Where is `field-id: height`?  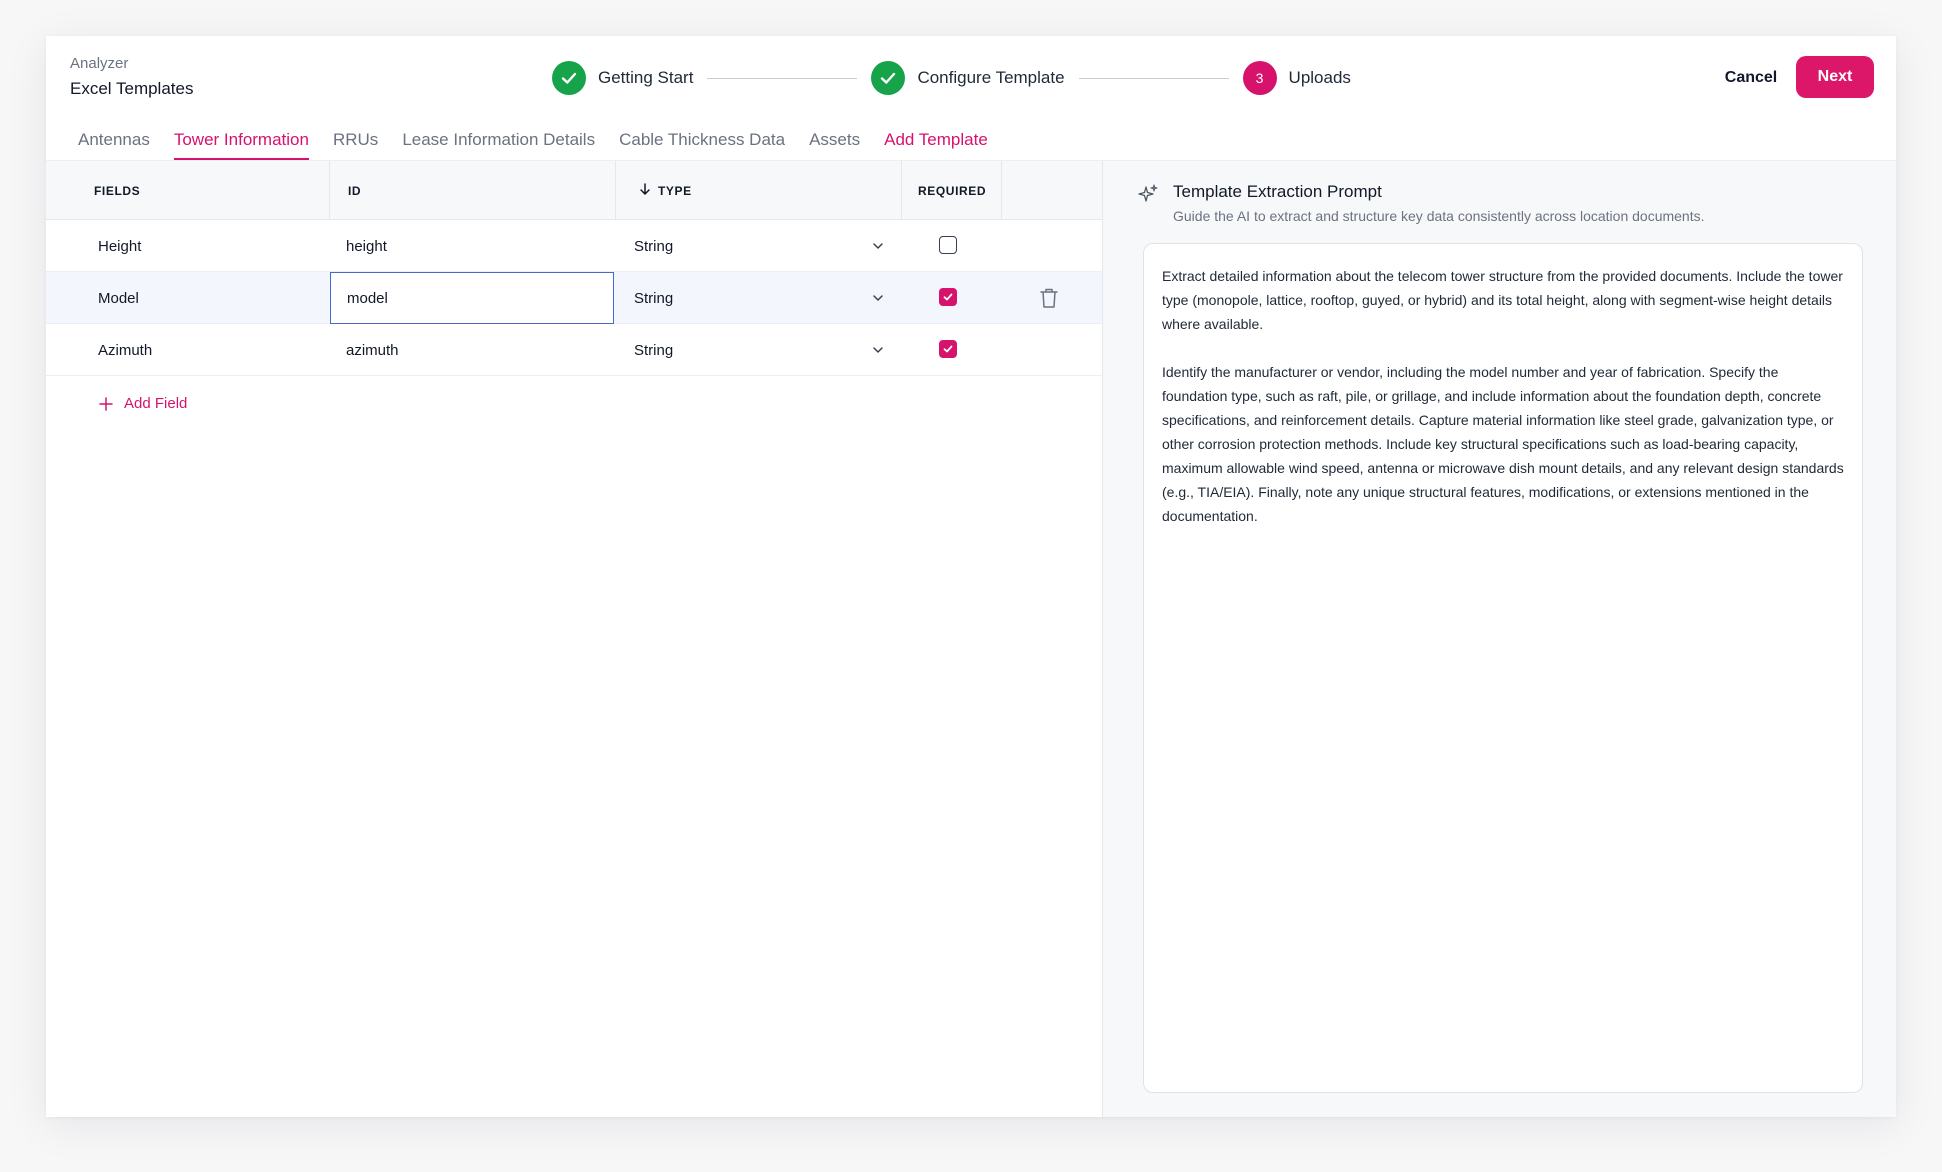
field-id: height is located at coordinates (366, 246).